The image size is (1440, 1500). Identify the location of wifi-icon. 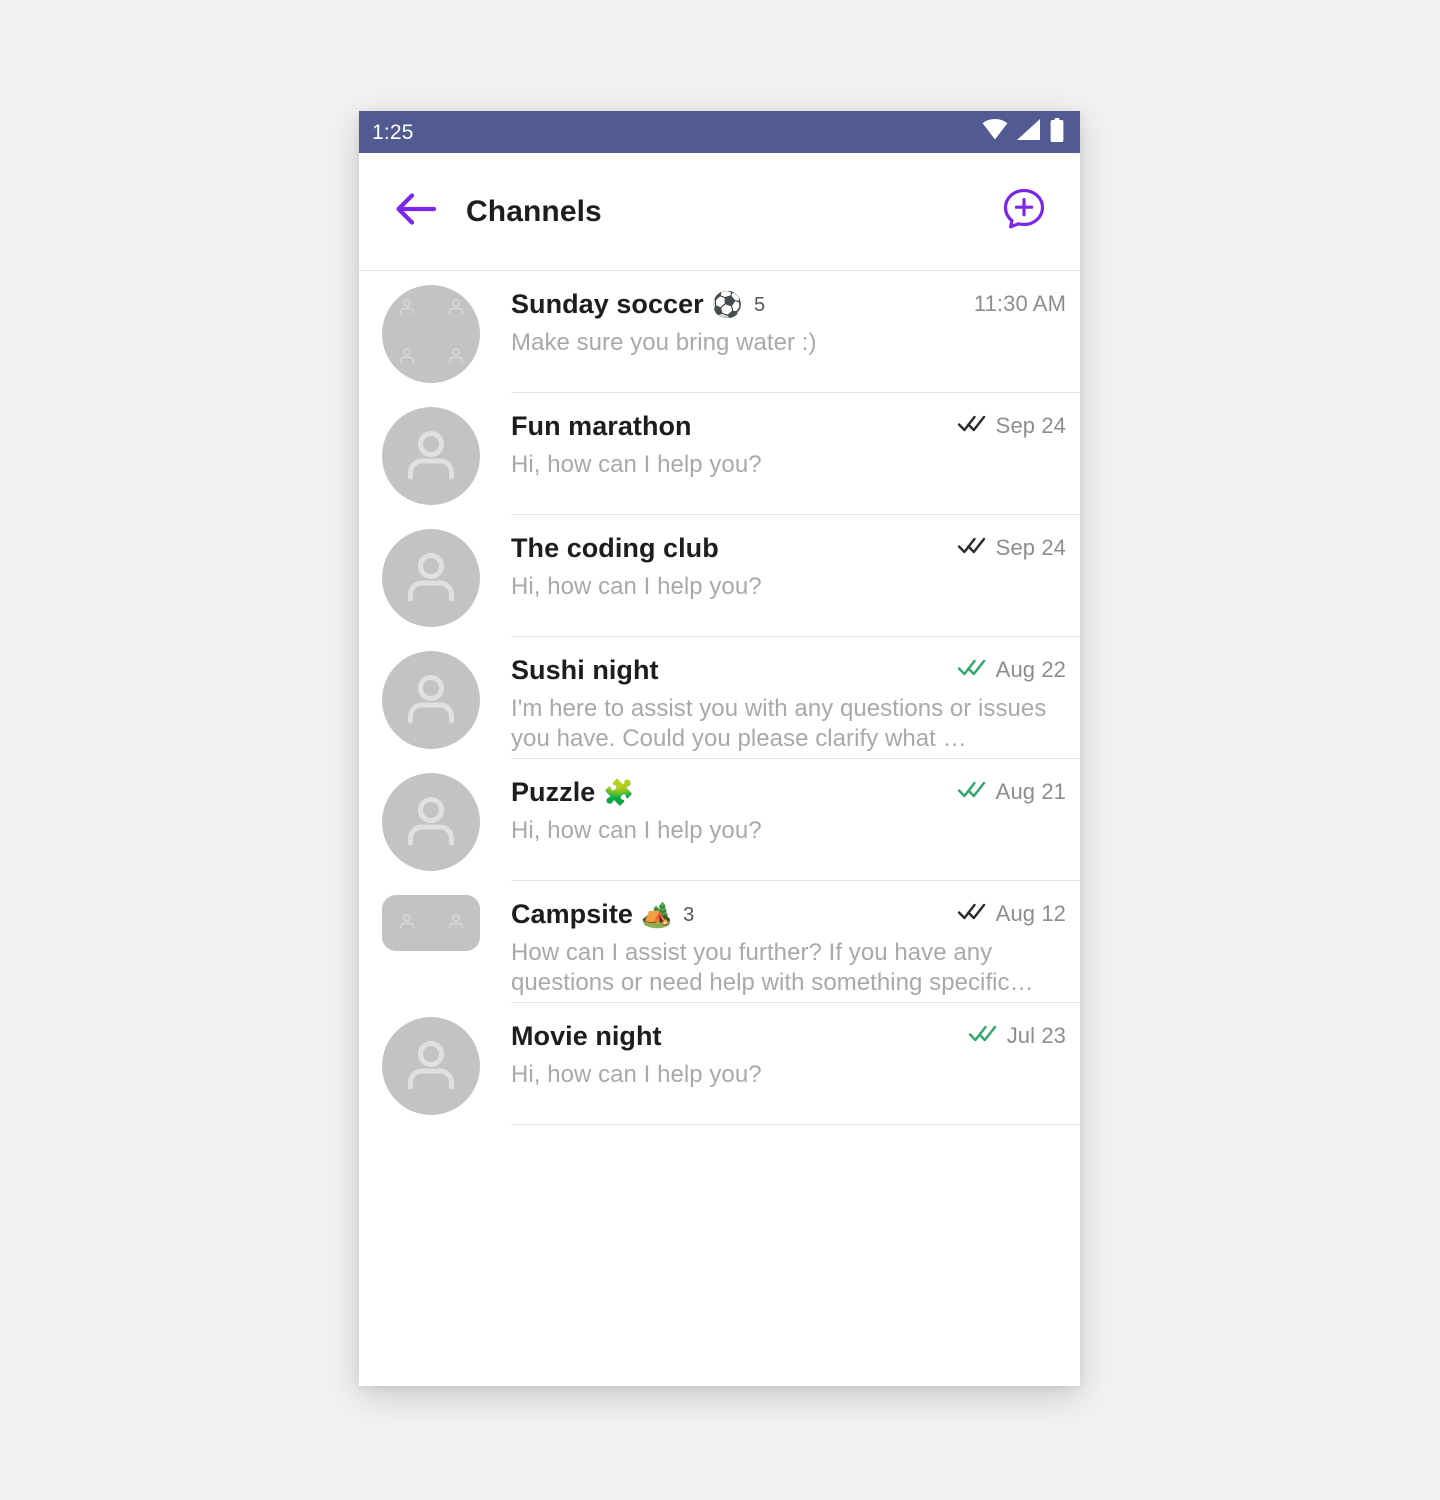
(995, 132).